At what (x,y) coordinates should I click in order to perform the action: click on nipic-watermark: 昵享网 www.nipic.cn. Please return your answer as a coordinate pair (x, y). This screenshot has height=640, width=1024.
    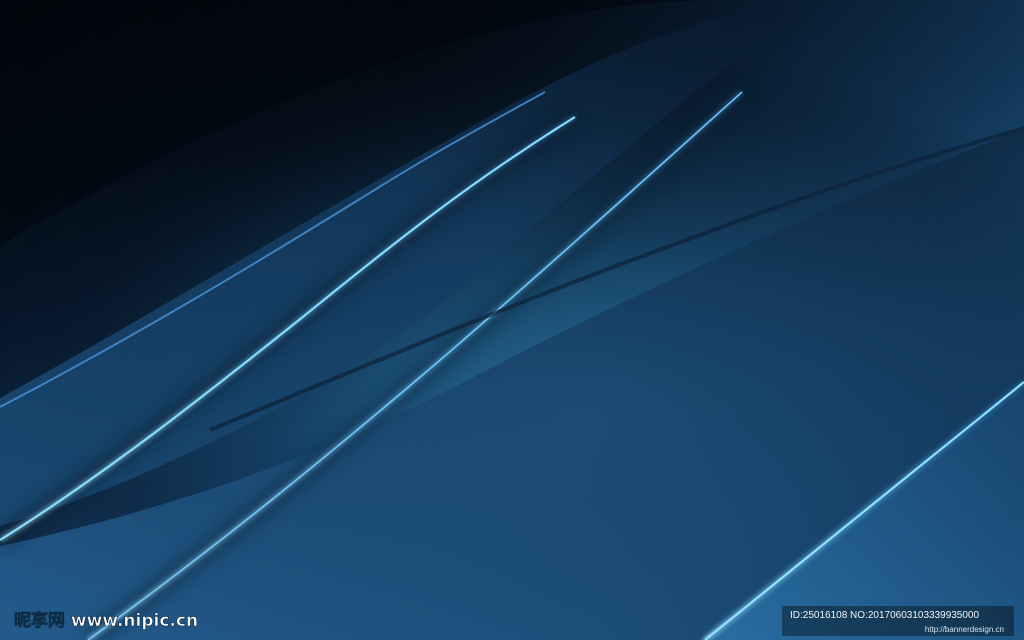
    Looking at the image, I should click on (114, 620).